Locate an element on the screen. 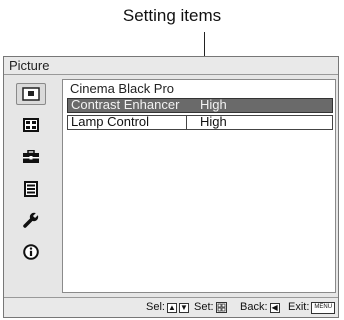  list-icon is located at coordinates (31, 189).